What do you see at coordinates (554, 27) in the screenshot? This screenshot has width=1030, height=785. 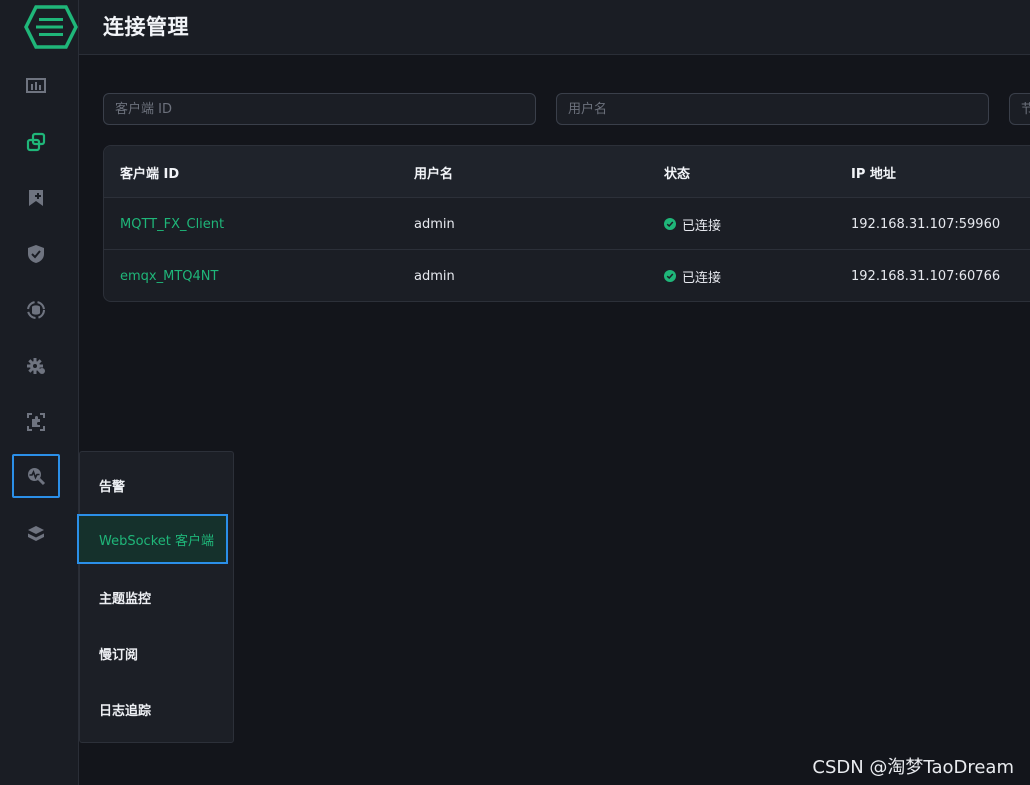 I see `page-header: 连接管理` at bounding box center [554, 27].